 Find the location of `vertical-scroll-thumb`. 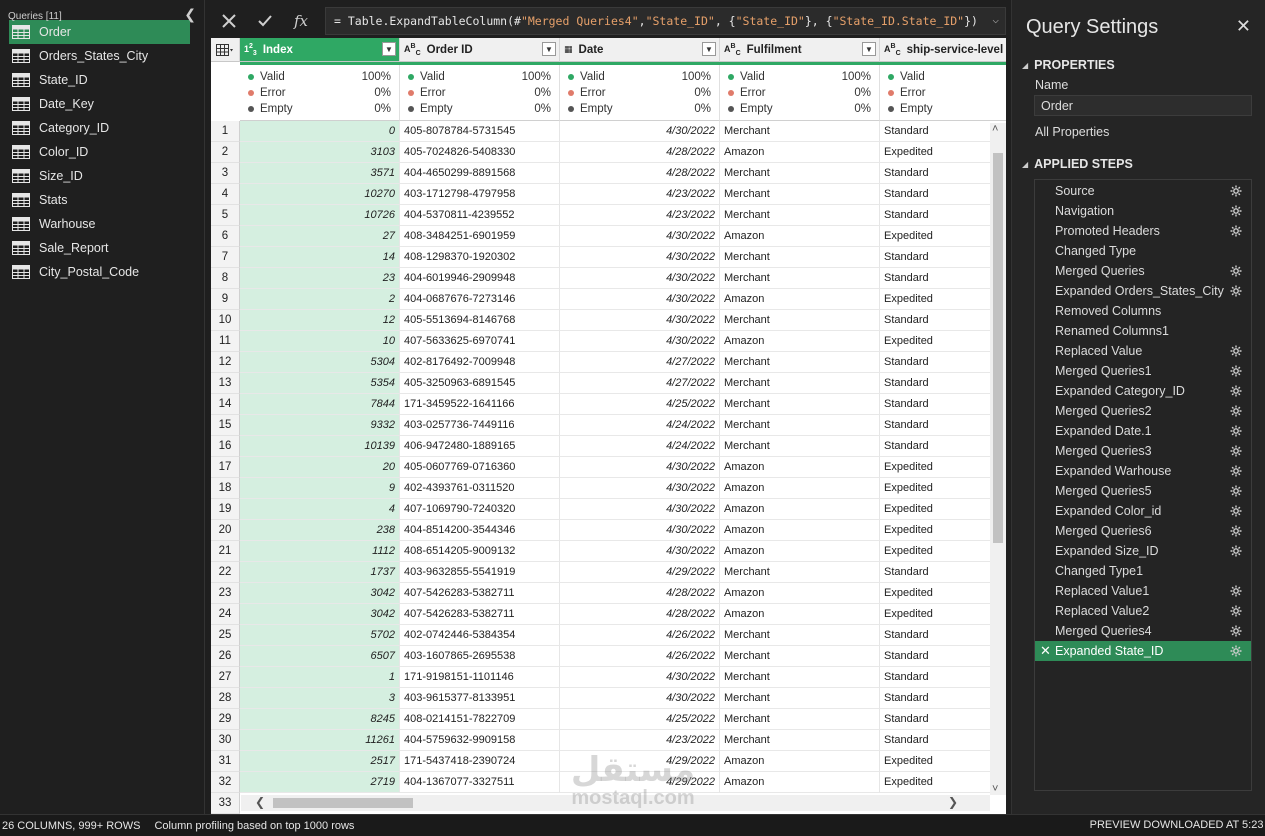

vertical-scroll-thumb is located at coordinates (998, 348).